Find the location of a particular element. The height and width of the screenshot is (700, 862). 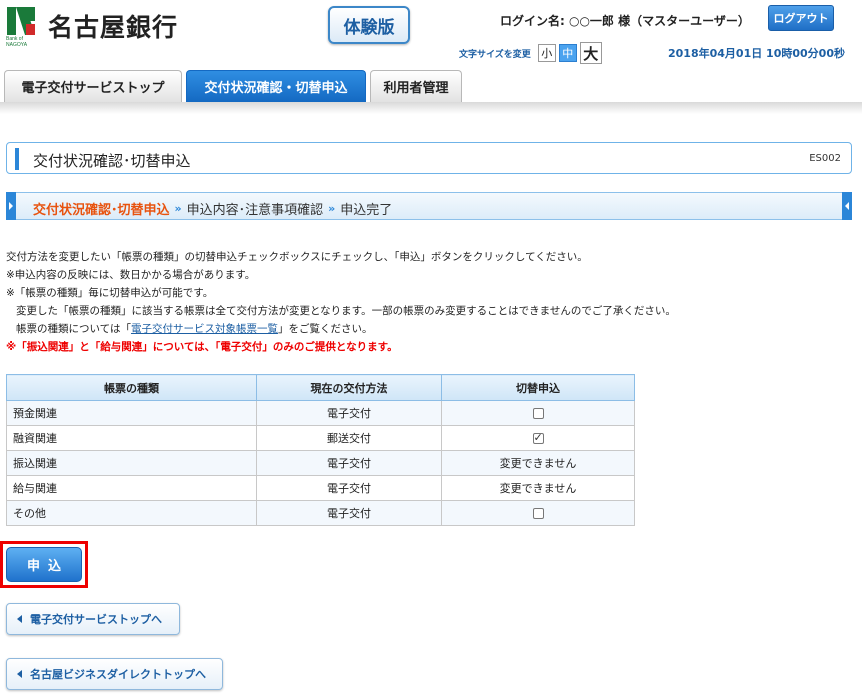

table-row: 振込関連 電子交付 変更できません is located at coordinates (320, 463).